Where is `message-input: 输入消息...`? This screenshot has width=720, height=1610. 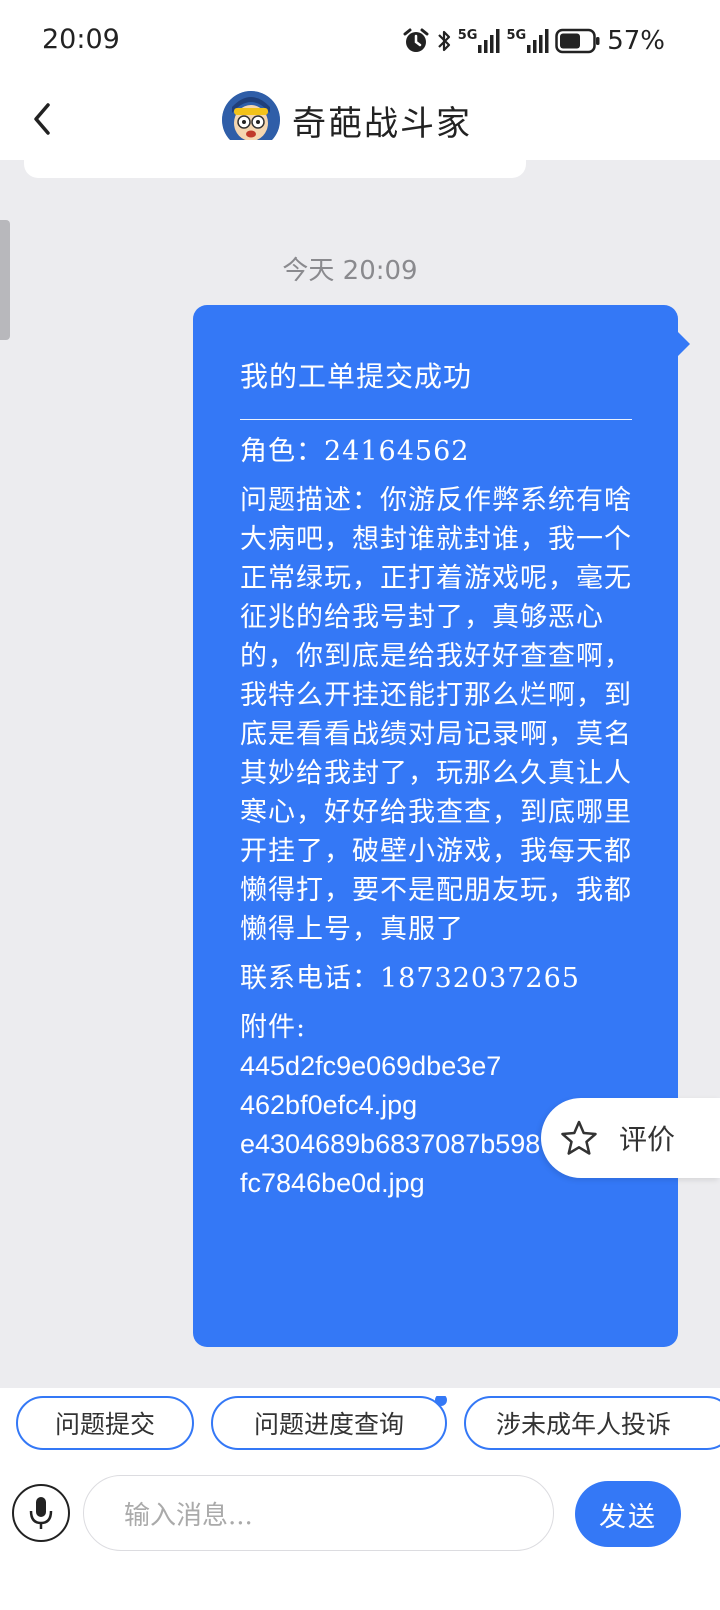 message-input: 输入消息... is located at coordinates (318, 1513).